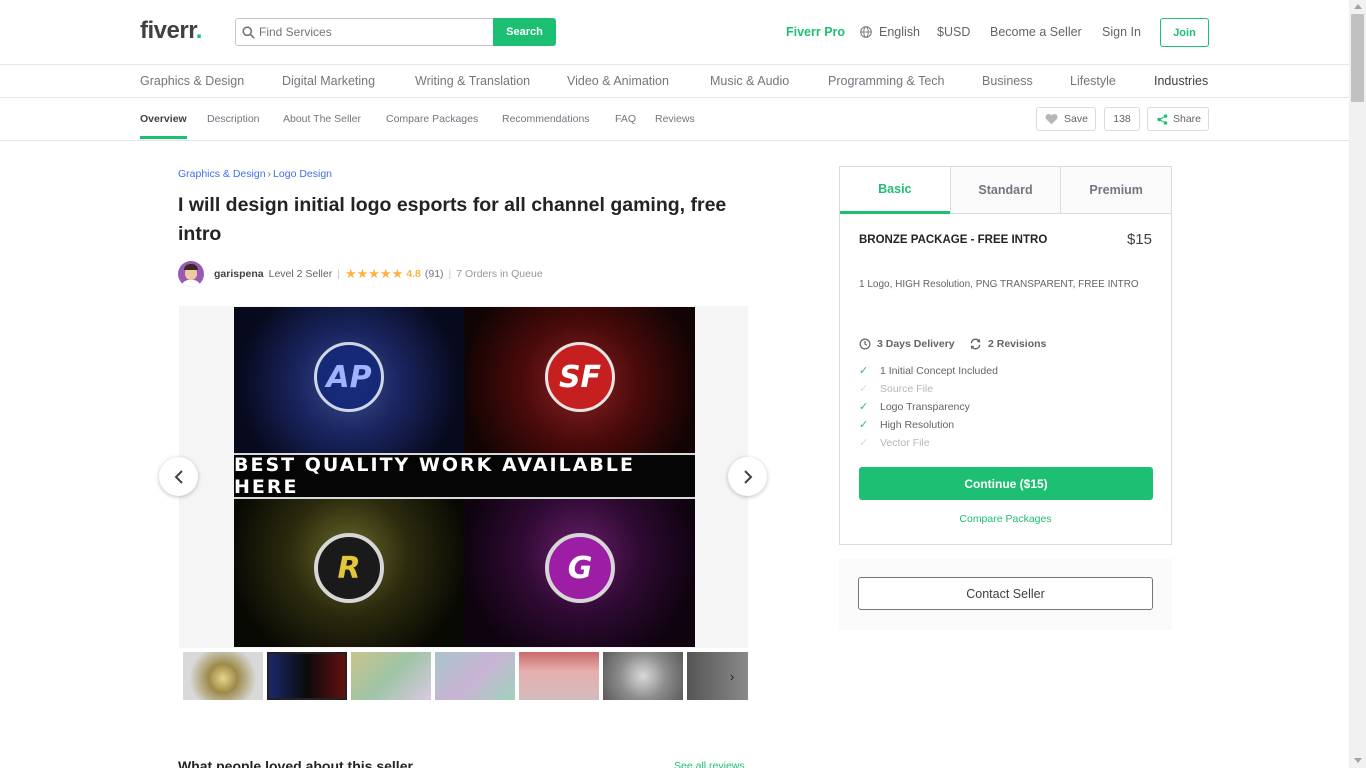 Image resolution: width=1366 pixels, height=768 pixels. Describe the element at coordinates (1358, 6) in the screenshot. I see `scroll-up-arrow-icon` at that location.